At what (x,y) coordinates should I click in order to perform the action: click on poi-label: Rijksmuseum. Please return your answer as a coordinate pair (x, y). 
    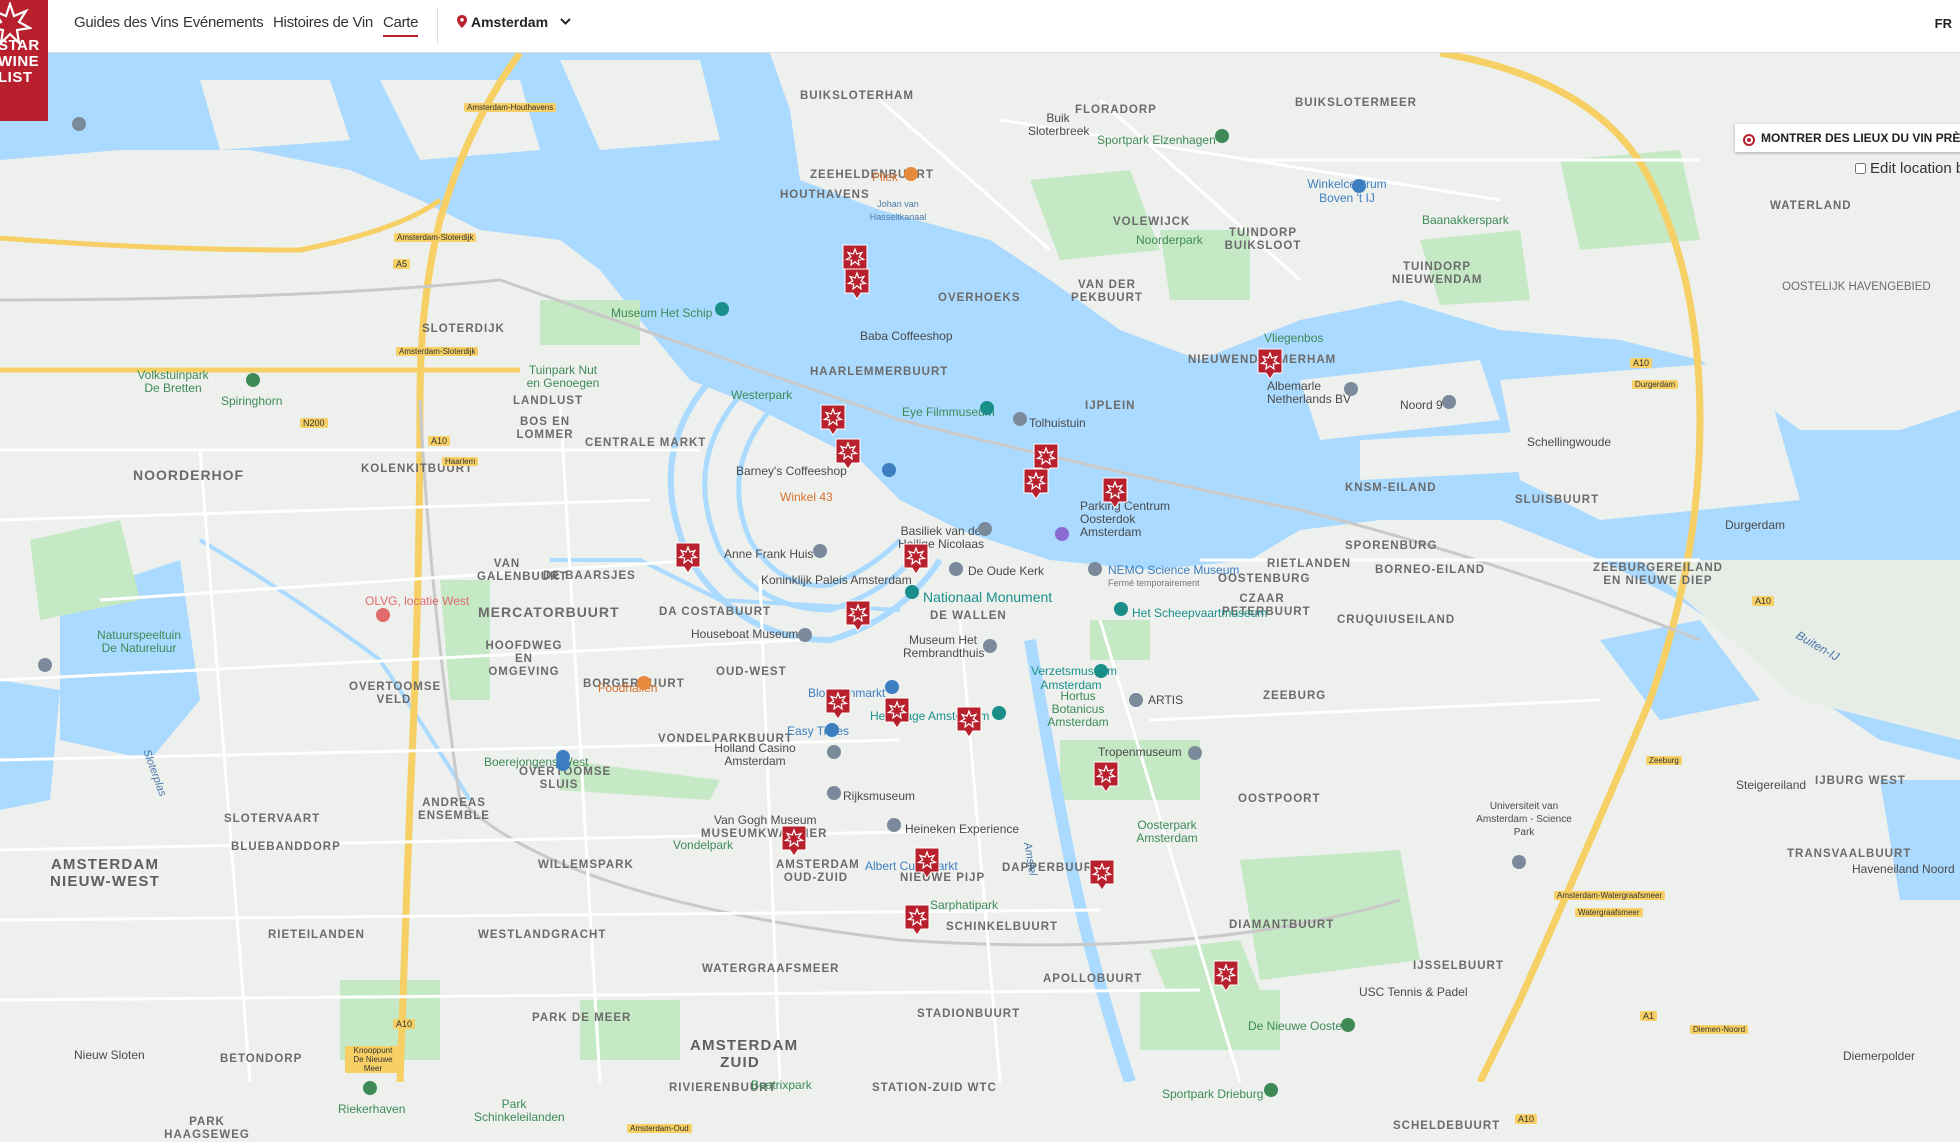
    Looking at the image, I should click on (879, 796).